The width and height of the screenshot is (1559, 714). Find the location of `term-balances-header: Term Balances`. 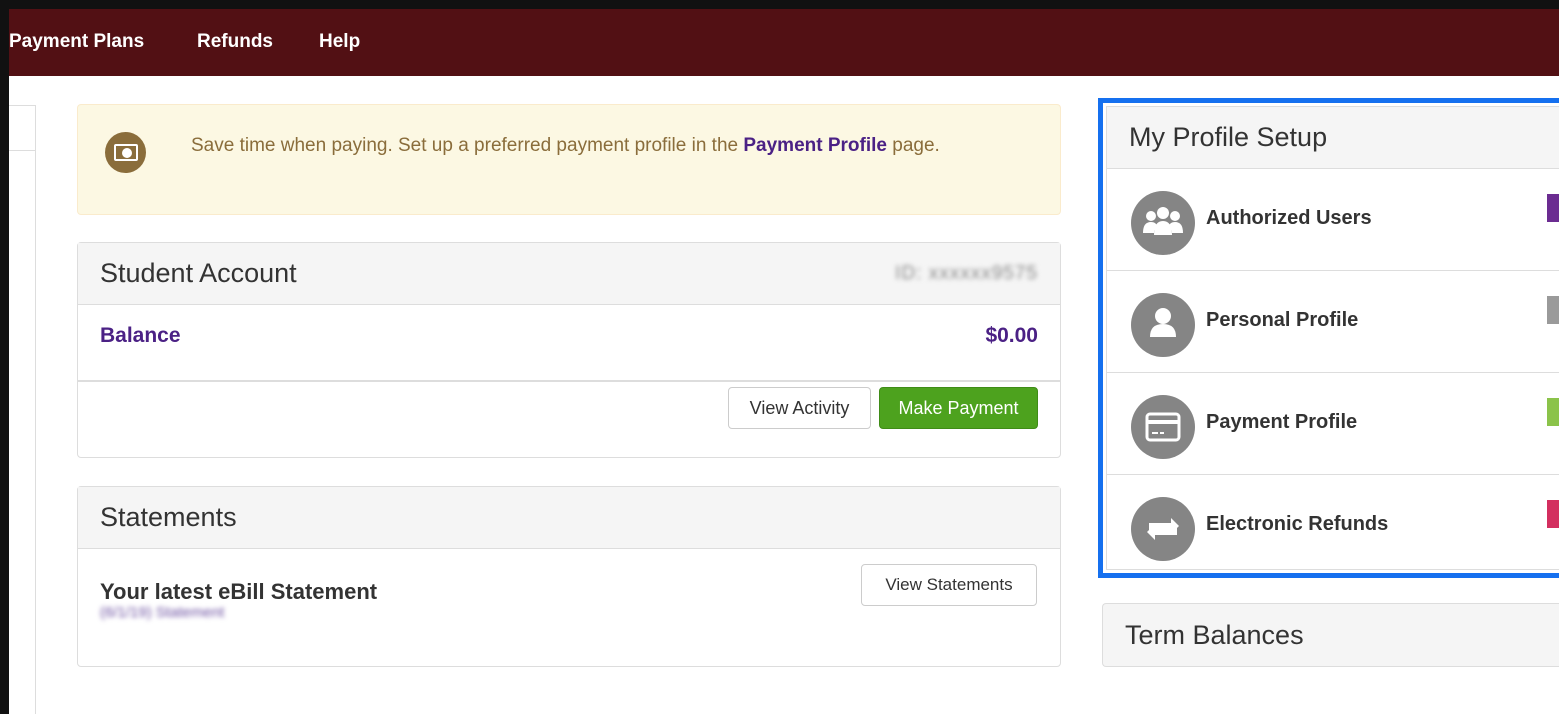

term-balances-header: Term Balances is located at coordinates (1330, 635).